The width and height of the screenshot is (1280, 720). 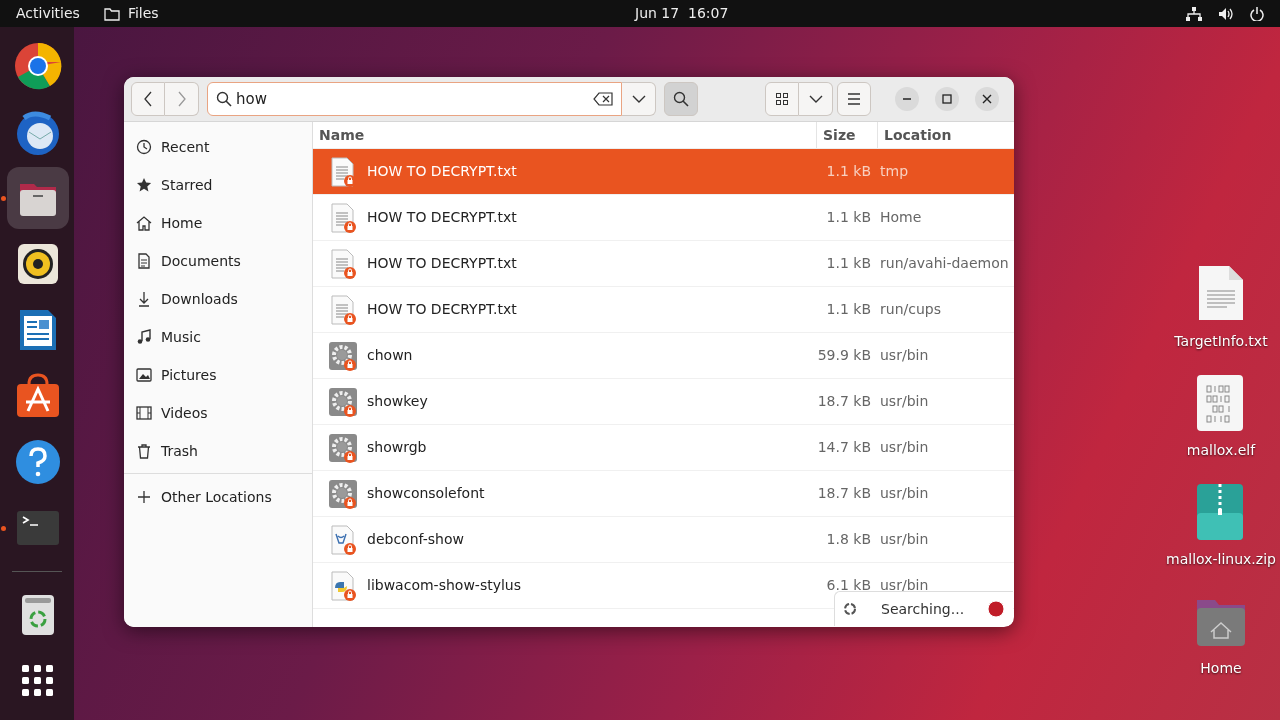 I want to click on network-icon, so click(x=1194, y=13).